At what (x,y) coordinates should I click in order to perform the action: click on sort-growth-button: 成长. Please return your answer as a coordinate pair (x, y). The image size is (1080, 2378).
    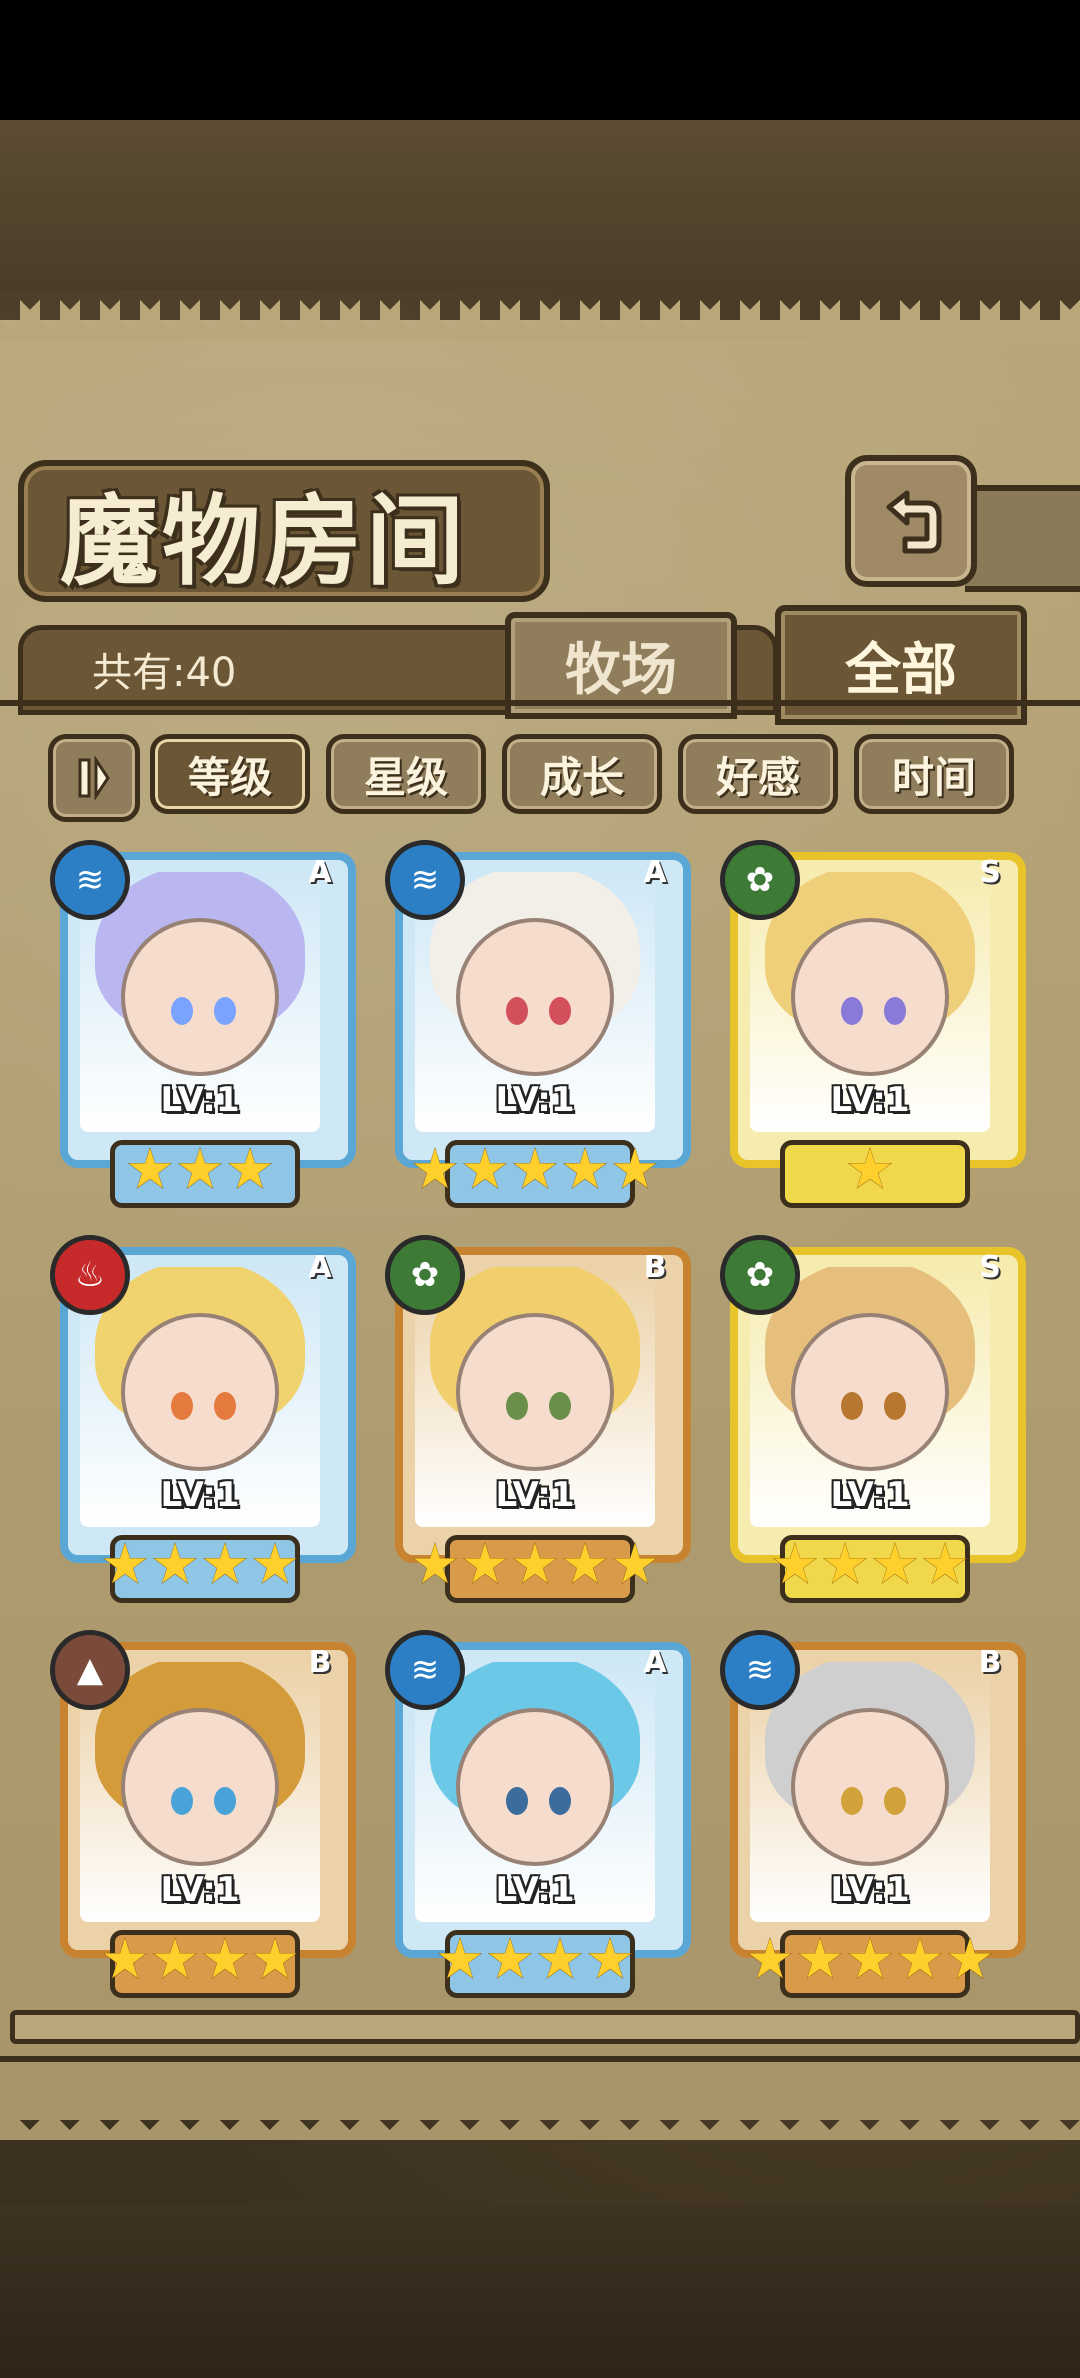
    Looking at the image, I should click on (582, 774).